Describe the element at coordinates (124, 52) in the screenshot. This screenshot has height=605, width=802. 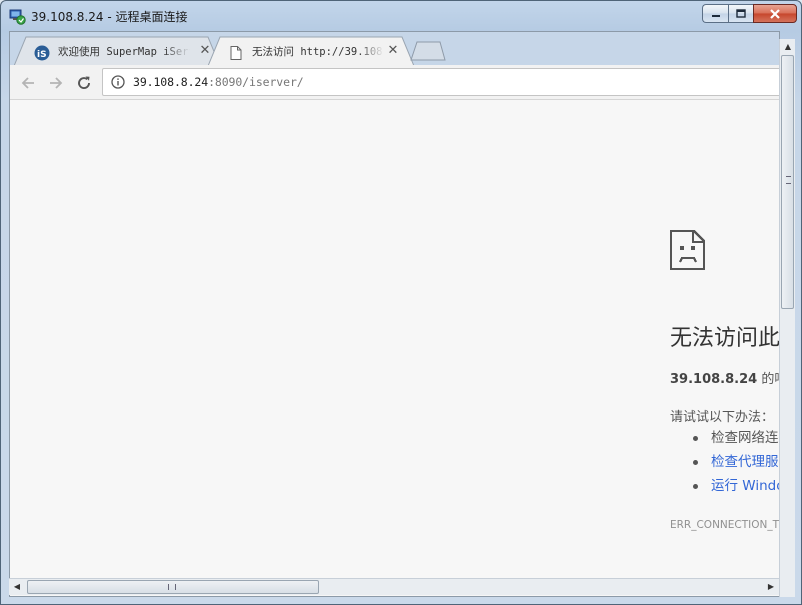
I see `tab-title: 欢迎使用 SuperMap iServer` at that location.